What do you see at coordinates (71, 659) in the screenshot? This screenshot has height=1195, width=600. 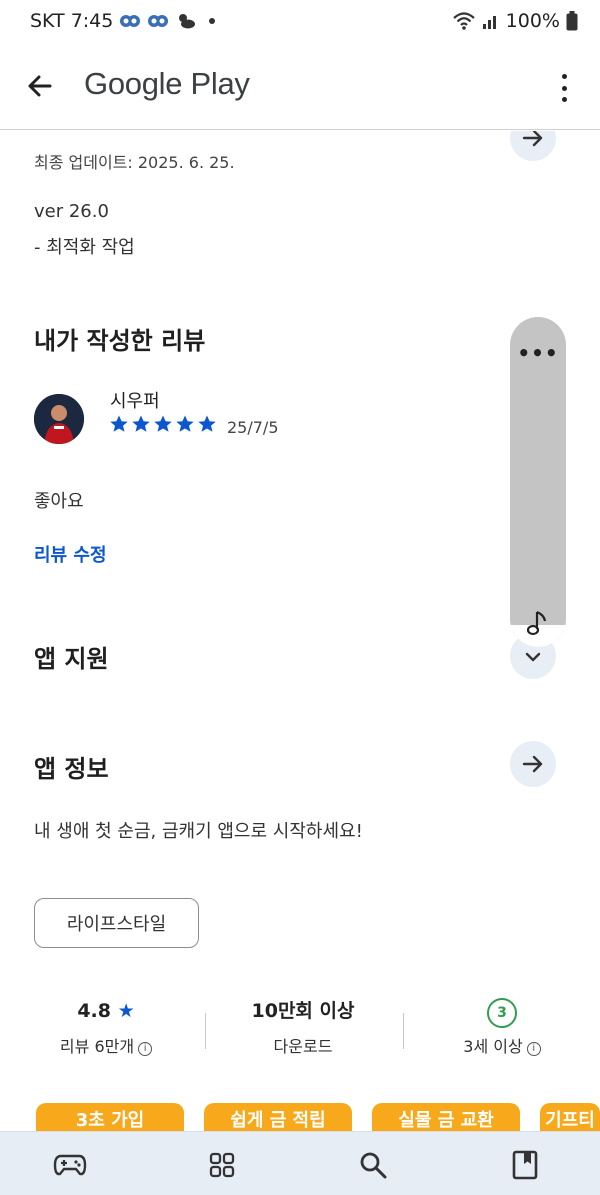 I see `app-support-title: 앱 지원` at bounding box center [71, 659].